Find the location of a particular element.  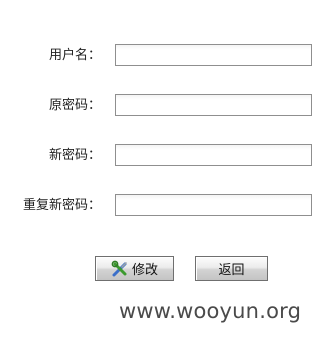

username-row: 用户名： is located at coordinates (162, 56).